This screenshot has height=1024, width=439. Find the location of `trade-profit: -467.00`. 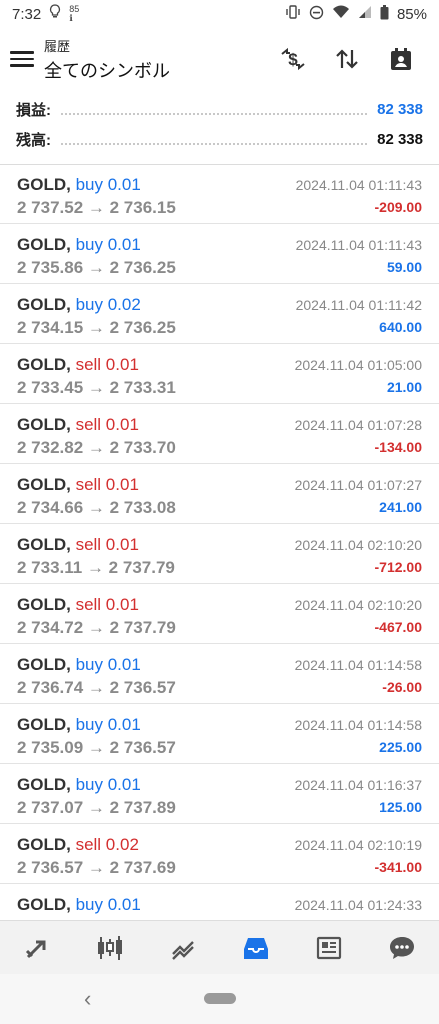

trade-profit: -467.00 is located at coordinates (398, 627).